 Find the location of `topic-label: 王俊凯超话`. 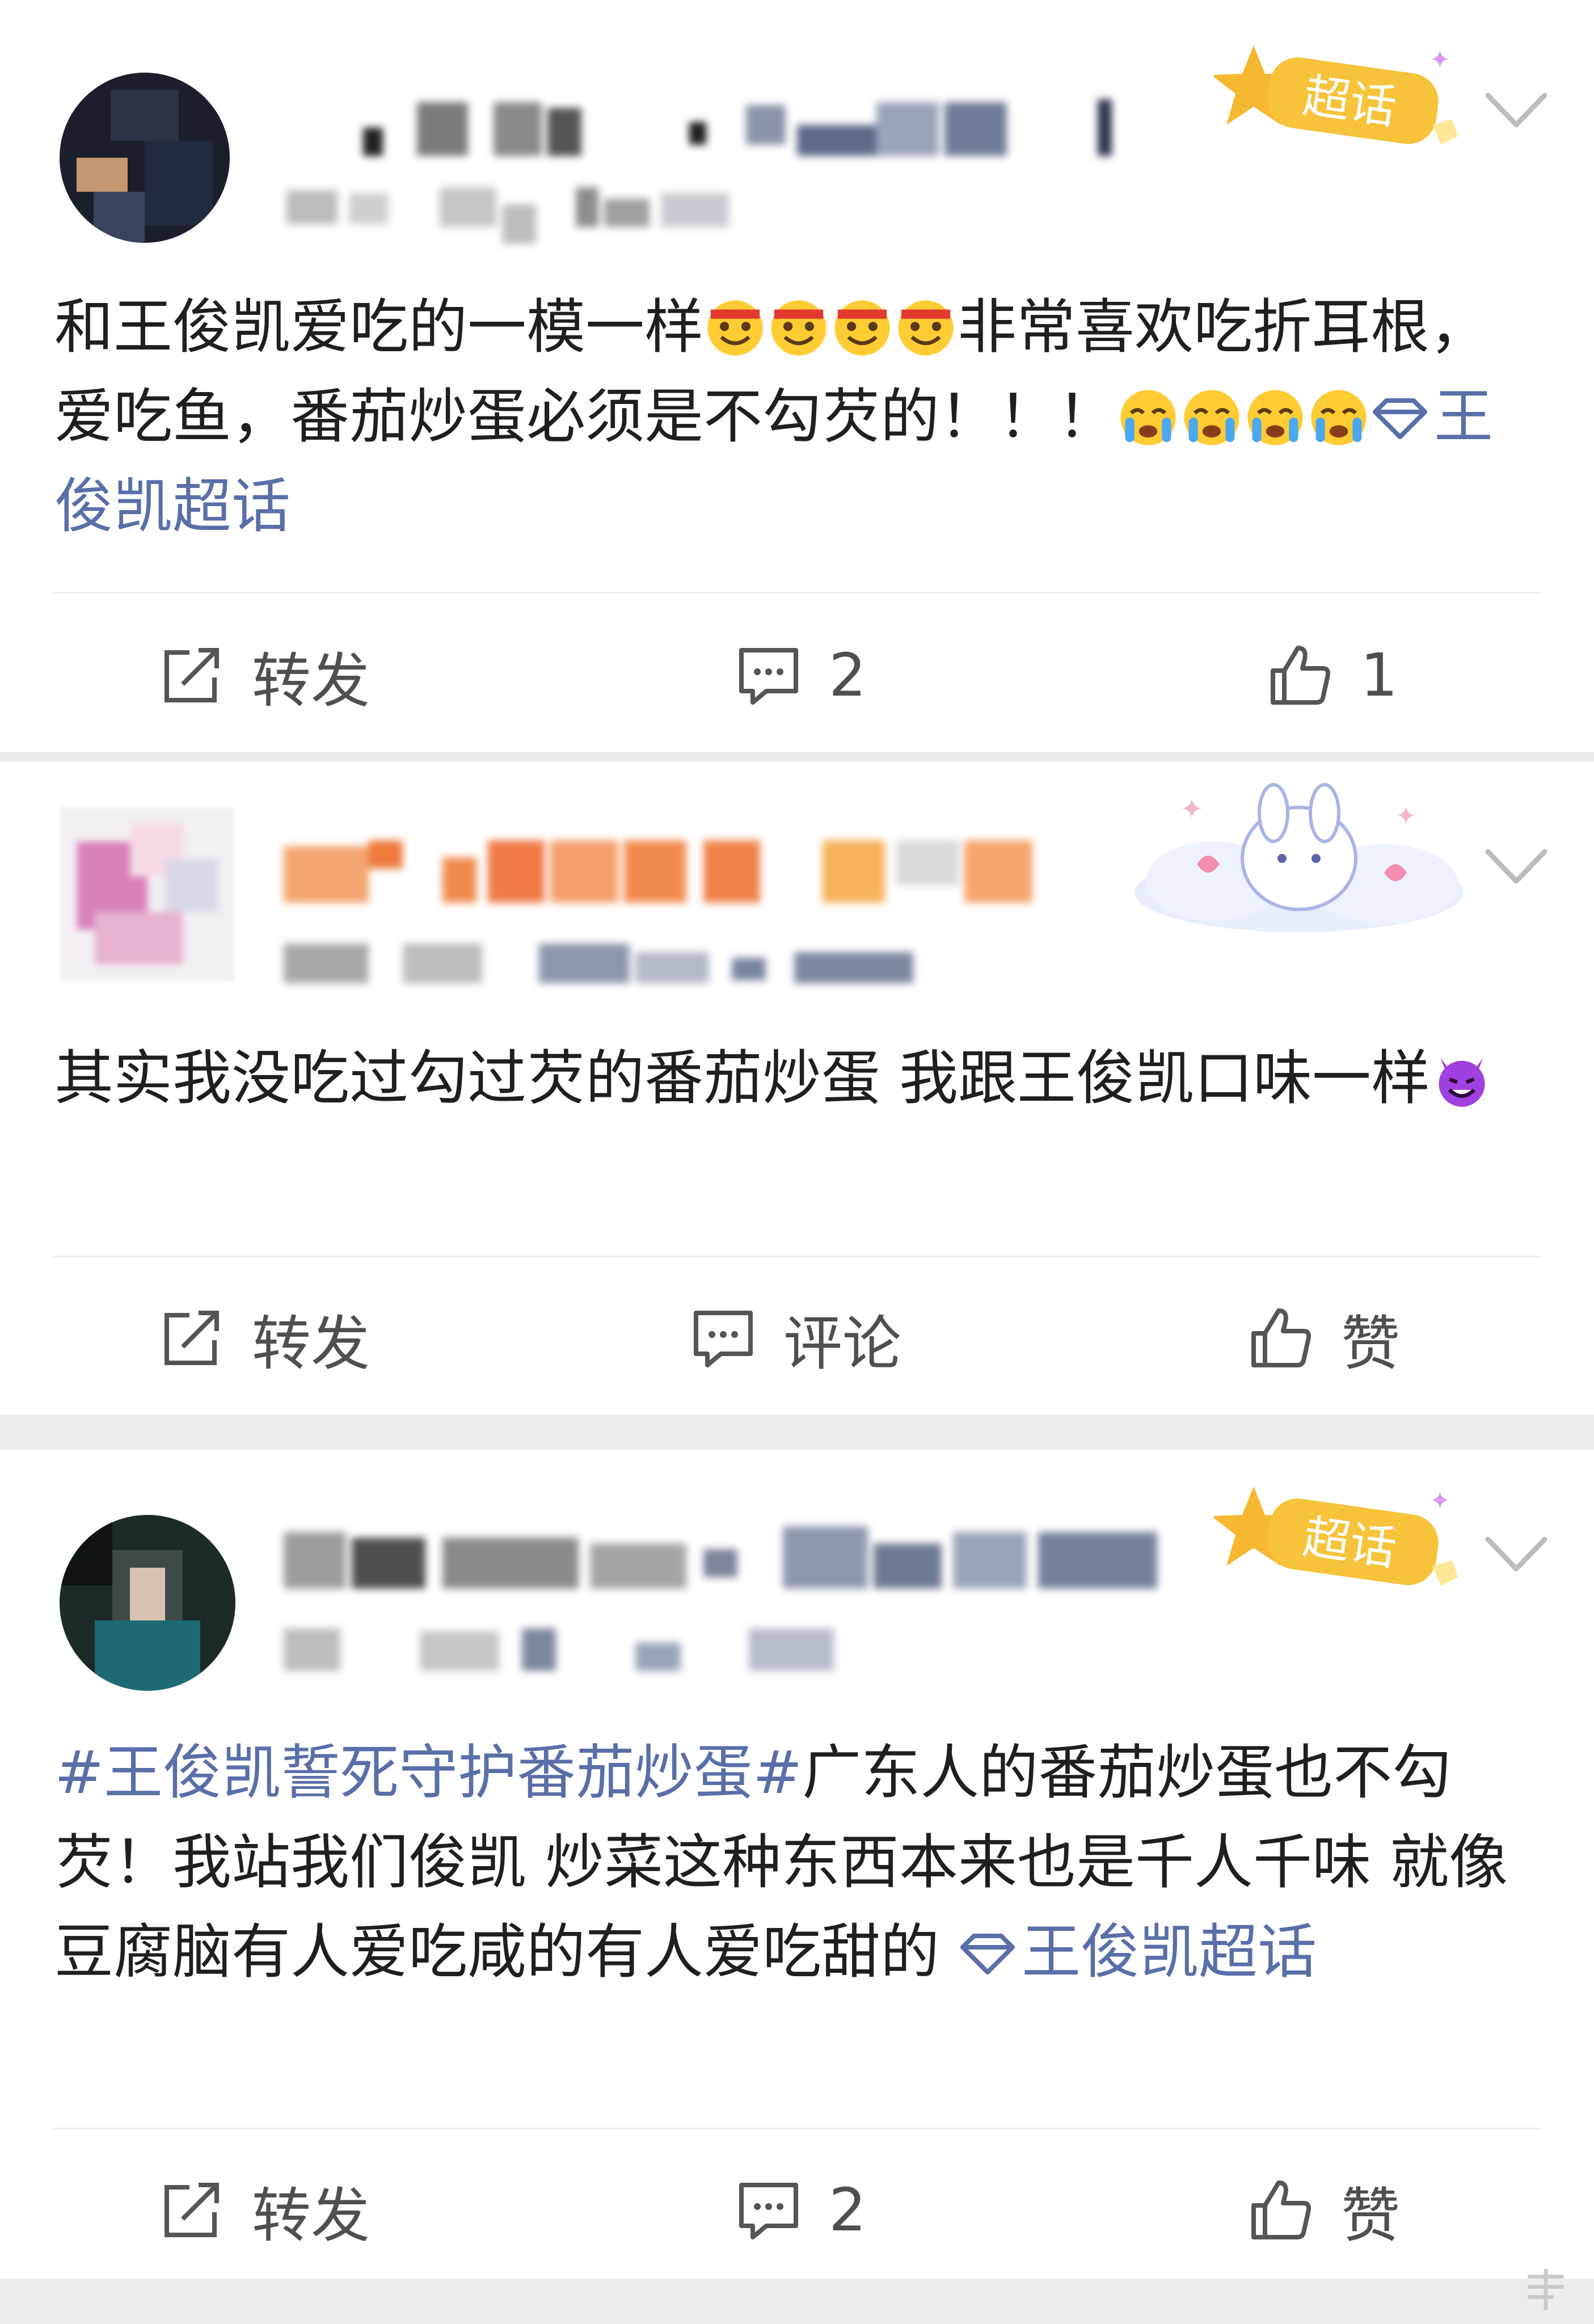

topic-label: 王俊凯超话 is located at coordinates (1170, 1951).